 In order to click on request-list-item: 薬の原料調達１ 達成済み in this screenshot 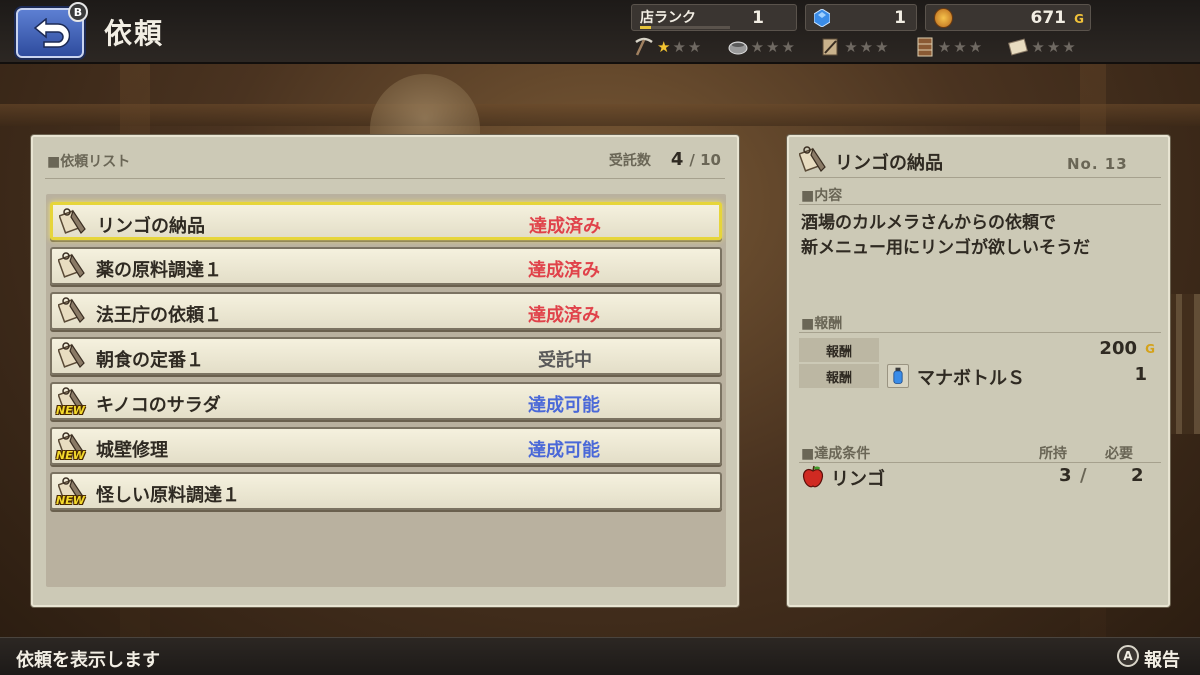, I will do `click(386, 266)`.